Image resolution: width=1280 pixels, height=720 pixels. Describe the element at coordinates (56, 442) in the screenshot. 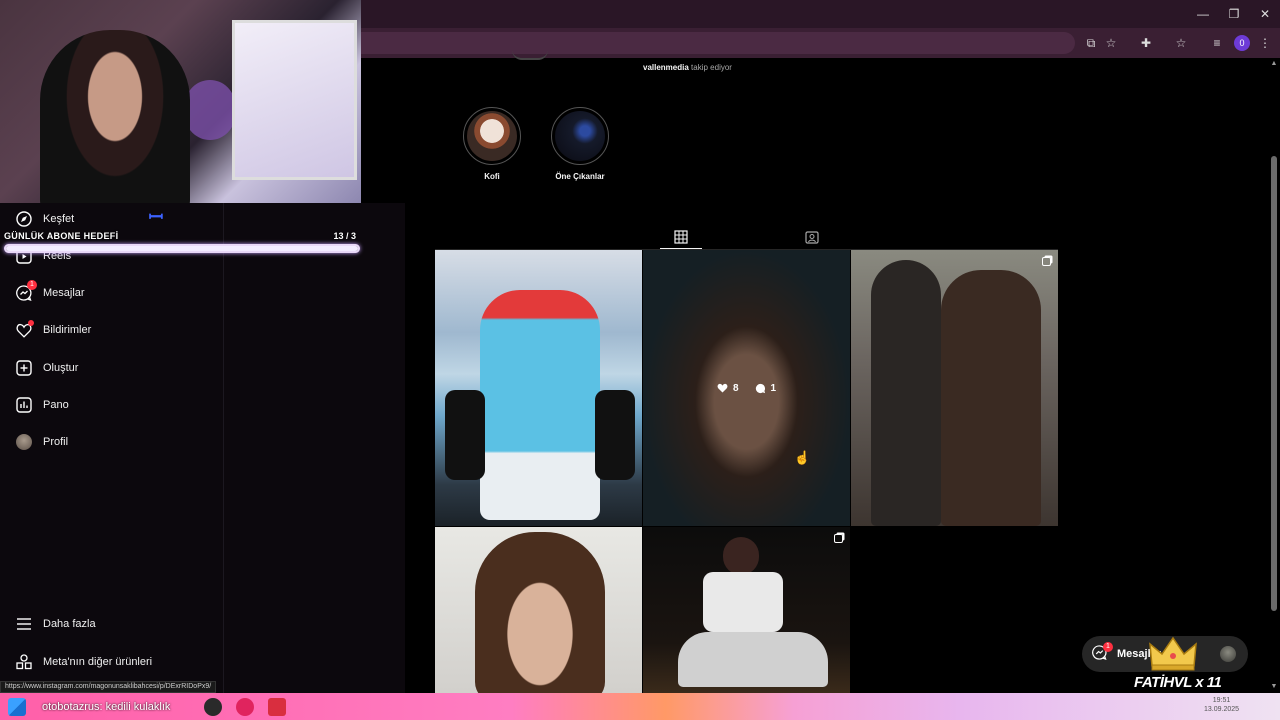

I see `sidebar-item-label: Profil` at that location.